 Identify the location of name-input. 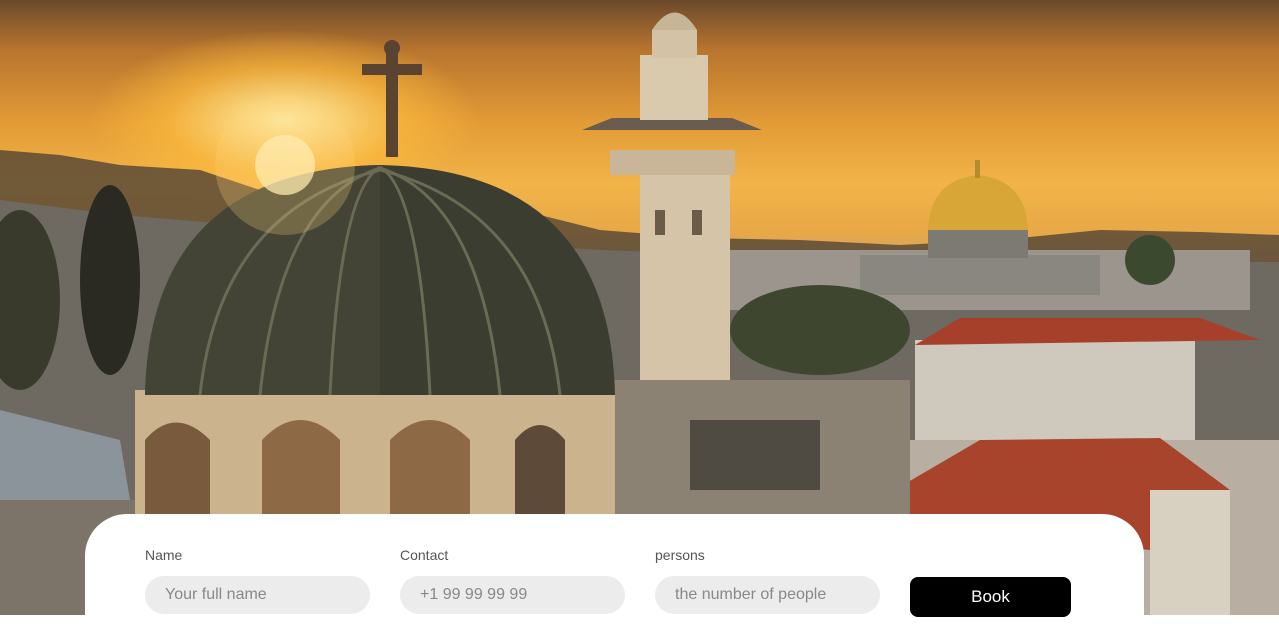
(257, 595).